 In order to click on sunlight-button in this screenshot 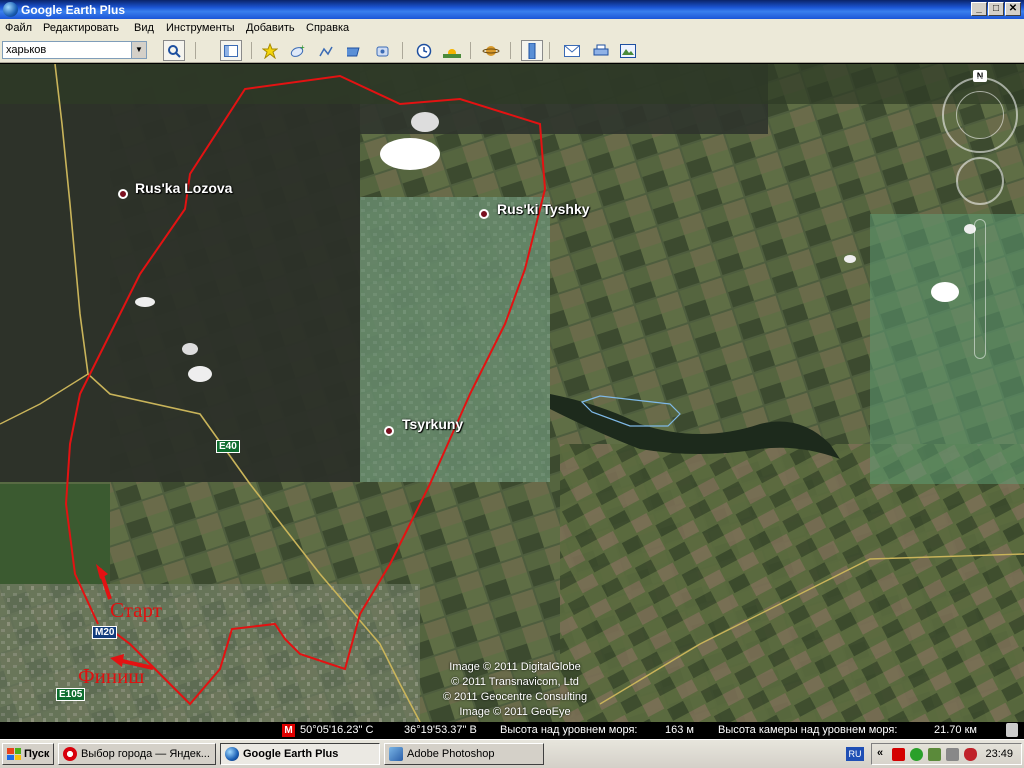, I will do `click(452, 50)`.